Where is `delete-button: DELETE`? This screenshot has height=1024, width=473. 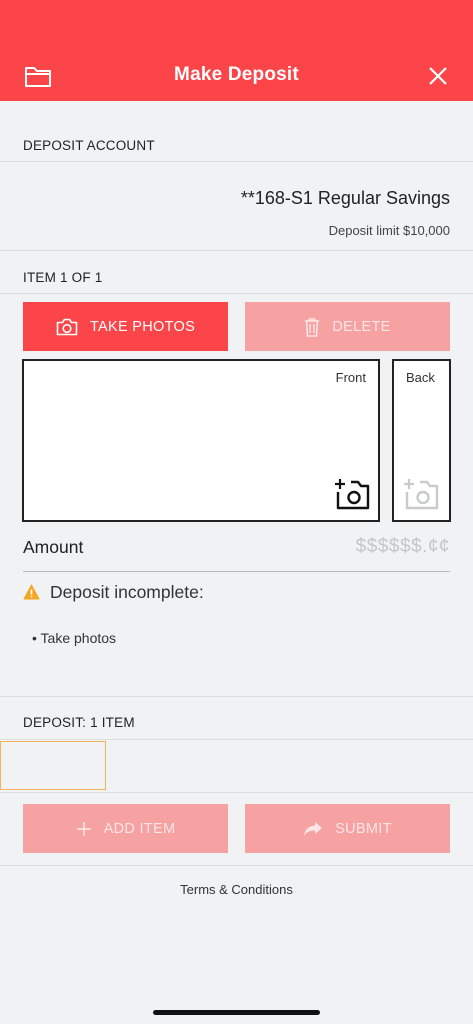
delete-button: DELETE is located at coordinates (347, 326).